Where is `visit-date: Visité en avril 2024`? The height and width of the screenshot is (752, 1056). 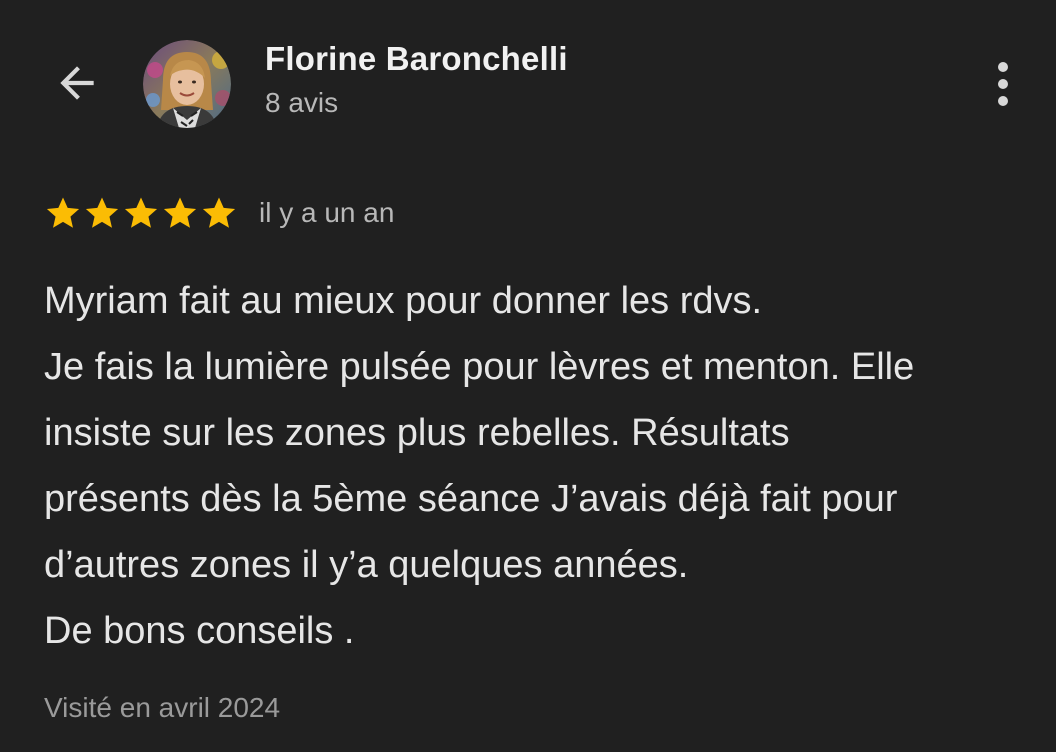
visit-date: Visité en avril 2024 is located at coordinates (162, 707).